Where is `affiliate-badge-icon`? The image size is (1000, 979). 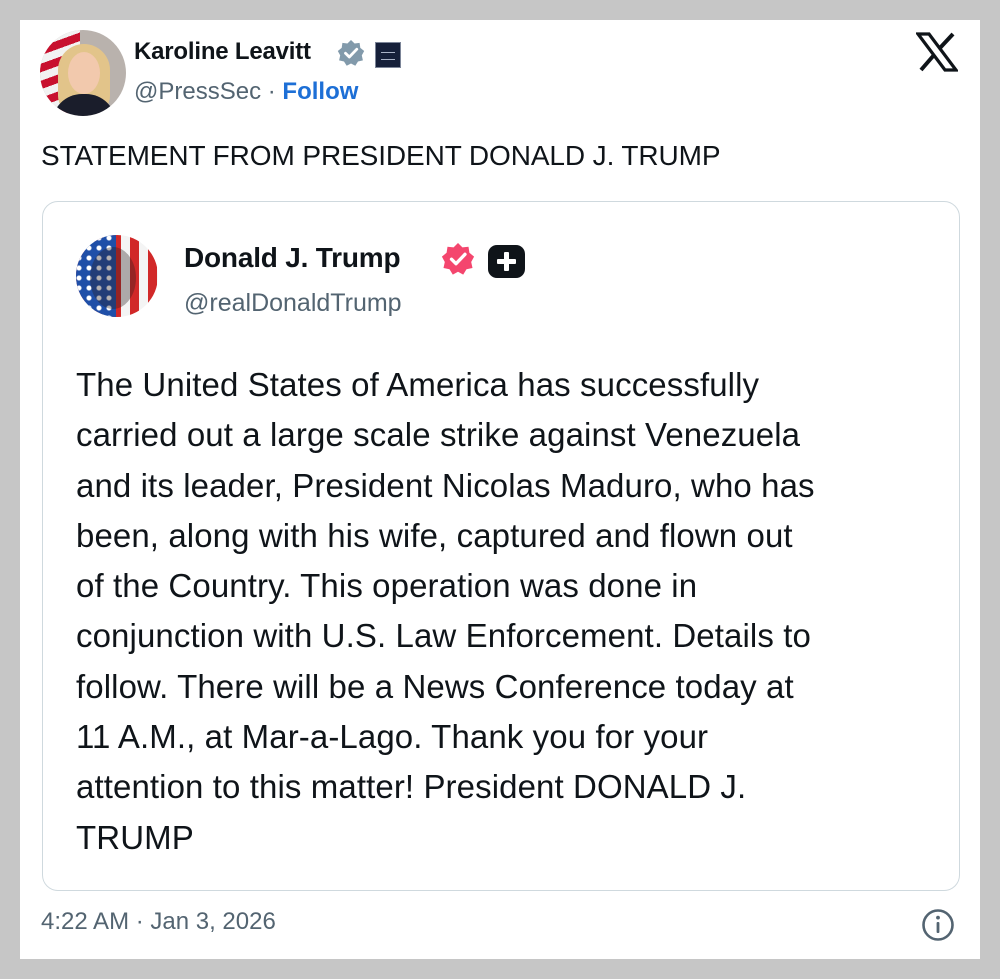 affiliate-badge-icon is located at coordinates (388, 55).